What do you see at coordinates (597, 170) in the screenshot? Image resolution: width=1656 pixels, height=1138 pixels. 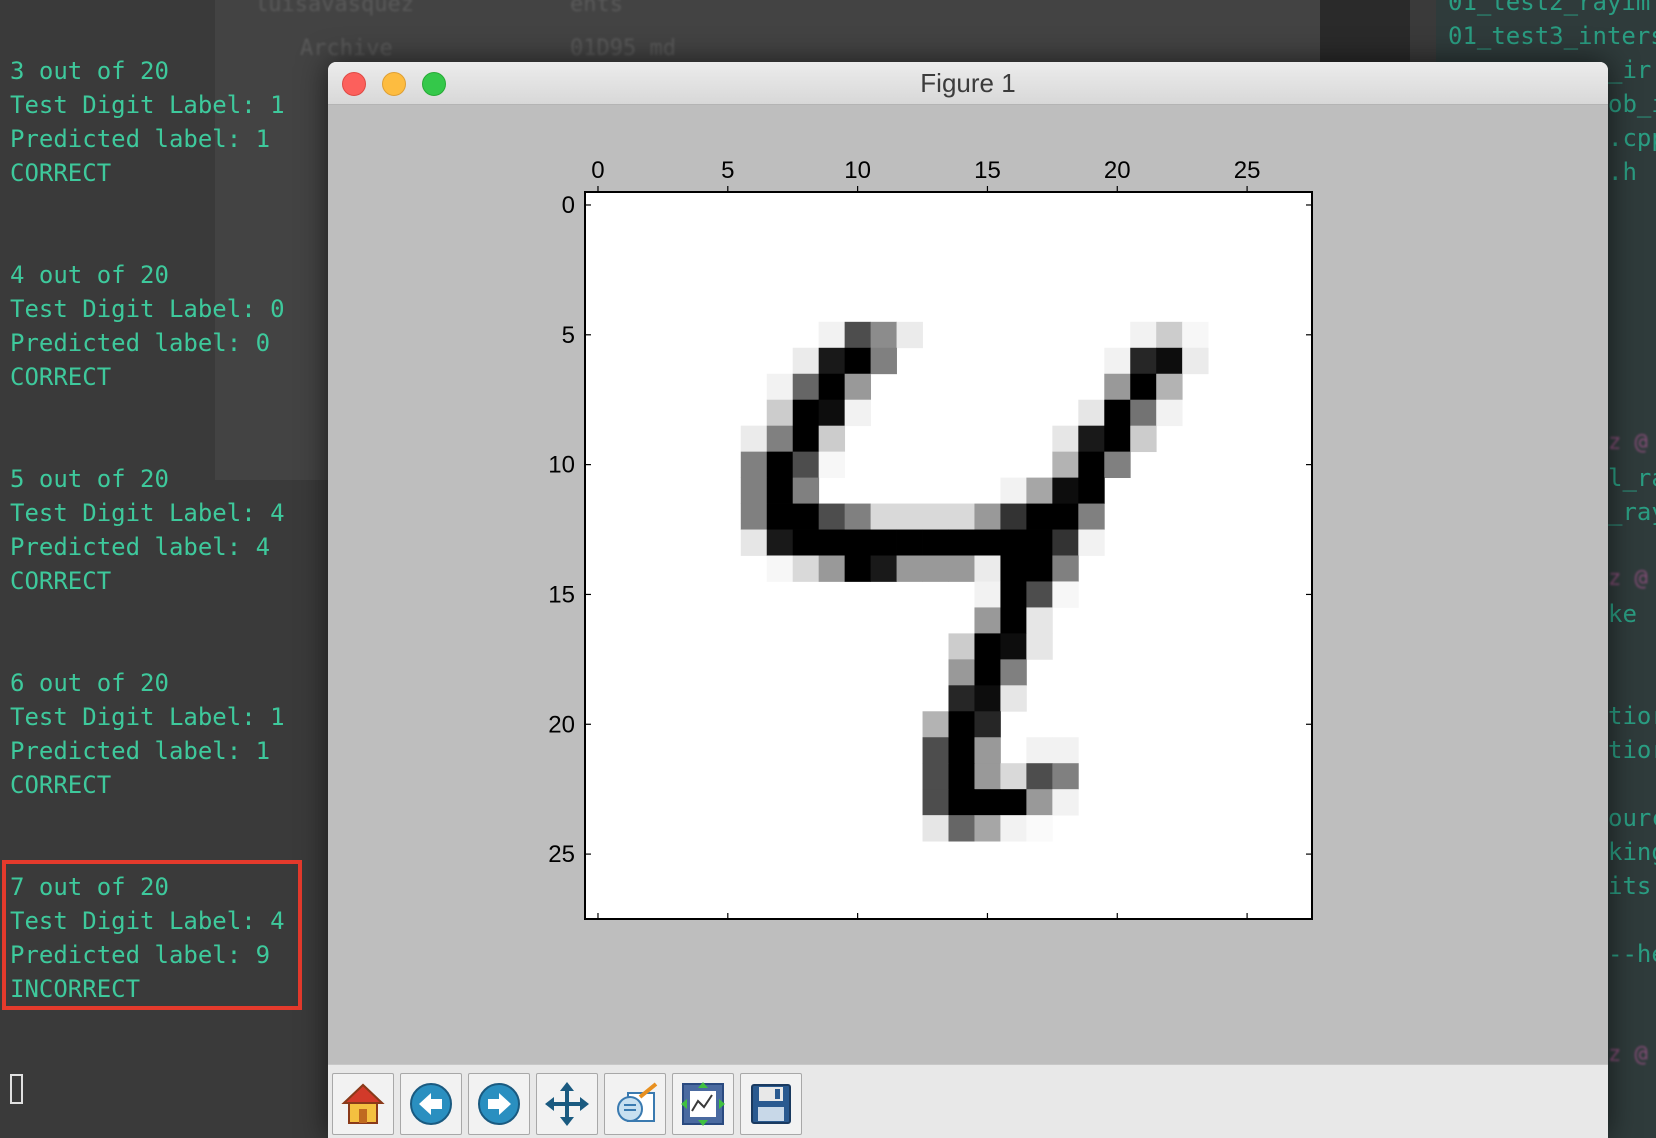 I see `x-tick-label: 0` at bounding box center [597, 170].